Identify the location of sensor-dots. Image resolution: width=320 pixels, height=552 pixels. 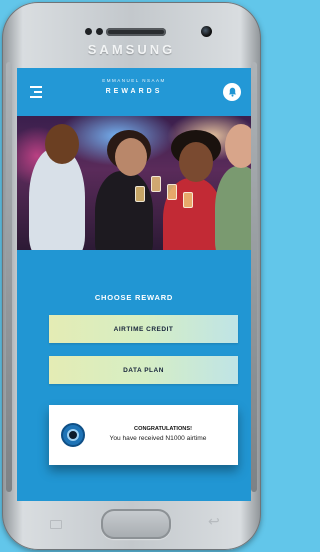
(94, 31).